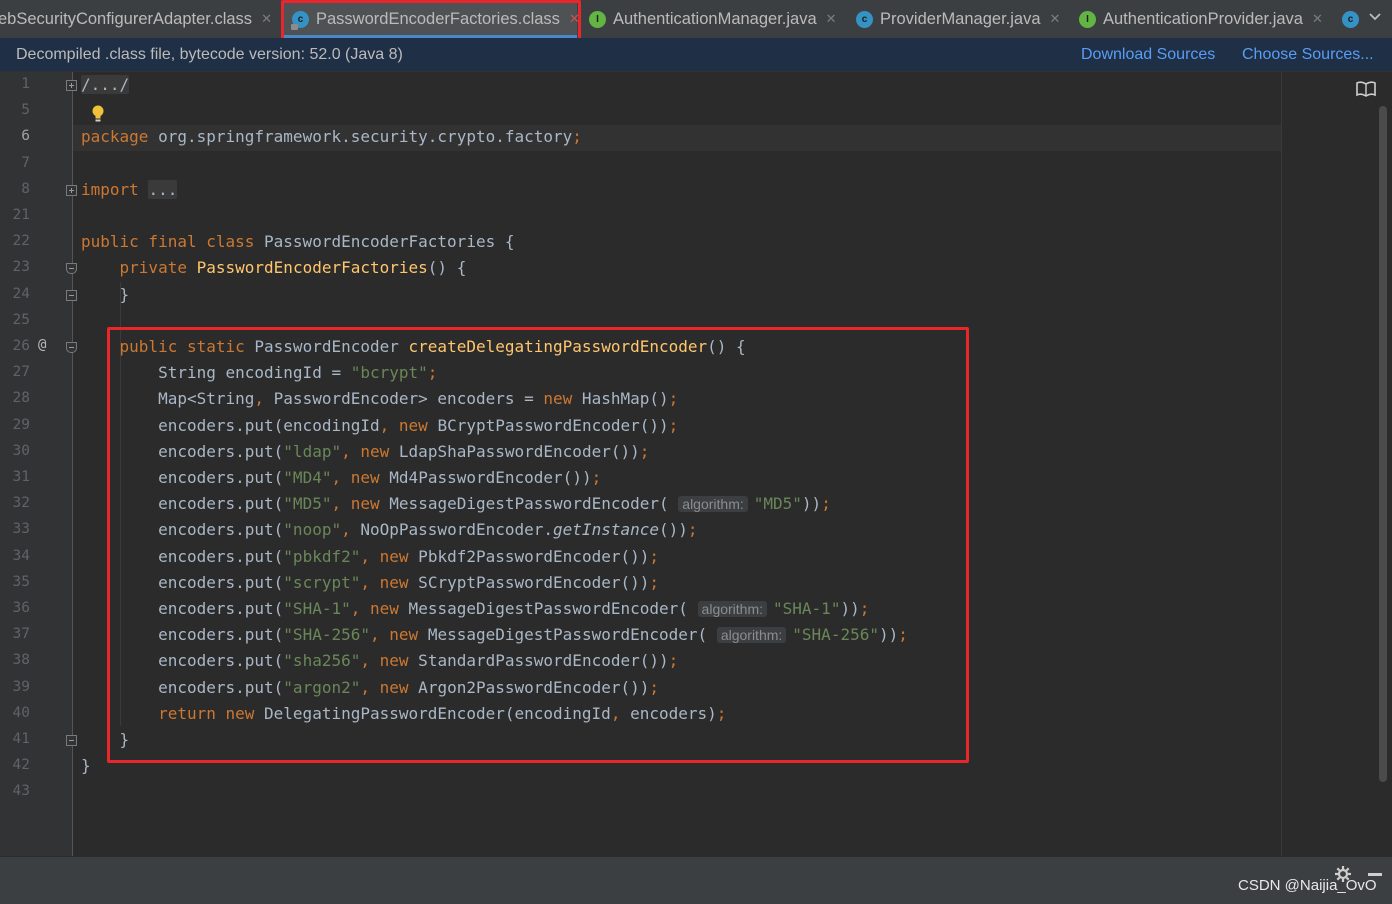 The image size is (1392, 904). Describe the element at coordinates (105, 85) in the screenshot. I see `code-line: /.../` at that location.